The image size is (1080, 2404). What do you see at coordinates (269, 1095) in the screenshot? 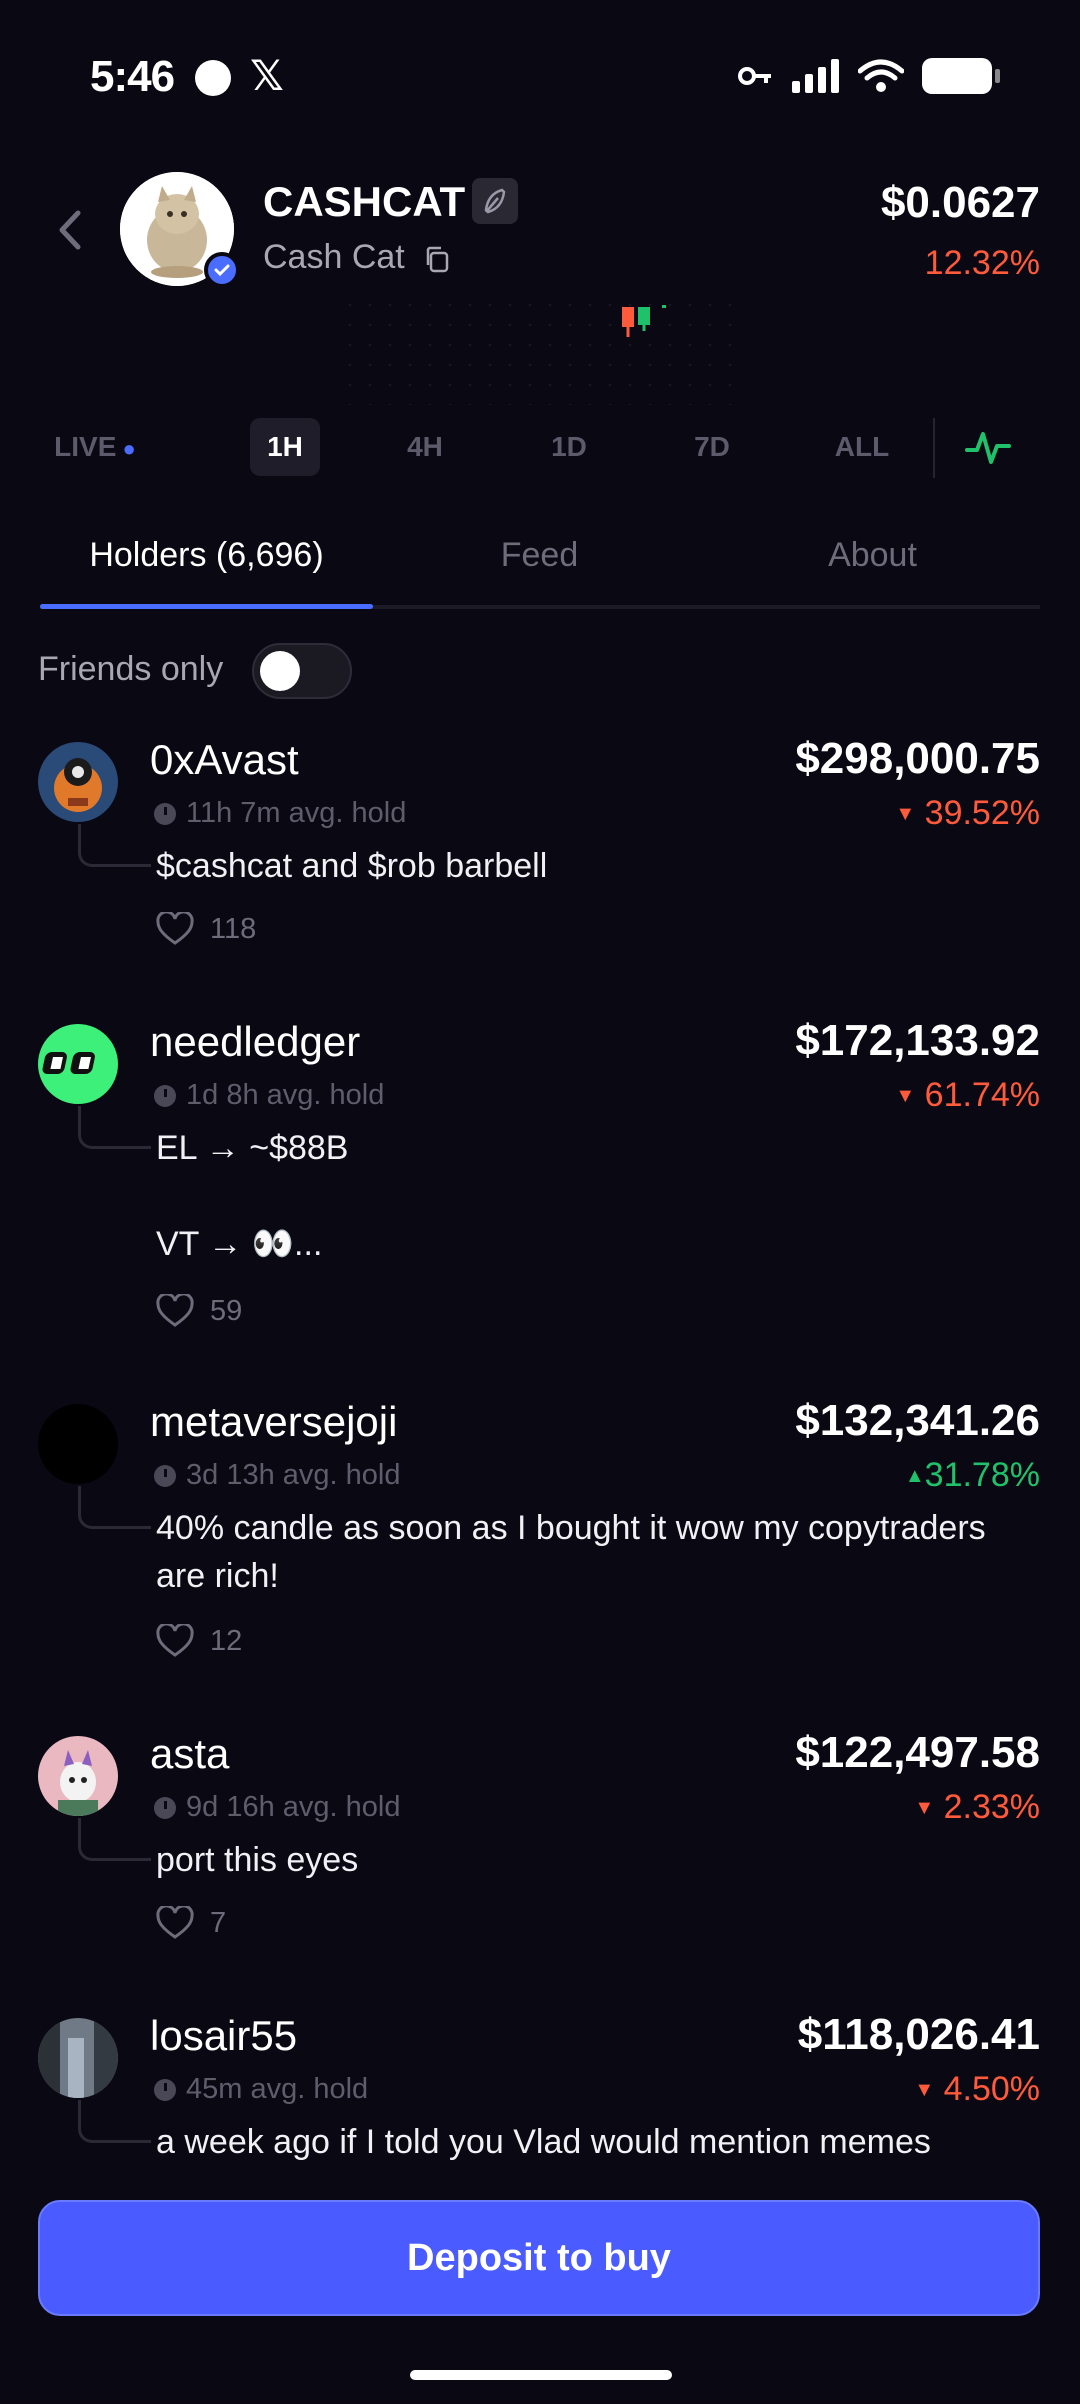
I see `holder-avg-hold: 1d 8h avg. hold` at bounding box center [269, 1095].